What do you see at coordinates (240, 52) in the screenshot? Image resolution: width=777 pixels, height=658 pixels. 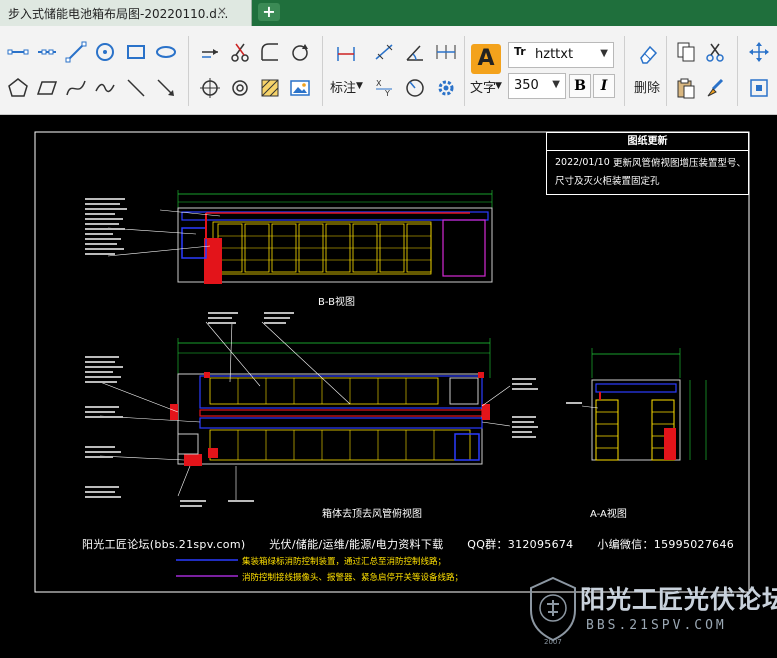 I see `trim-icon` at bounding box center [240, 52].